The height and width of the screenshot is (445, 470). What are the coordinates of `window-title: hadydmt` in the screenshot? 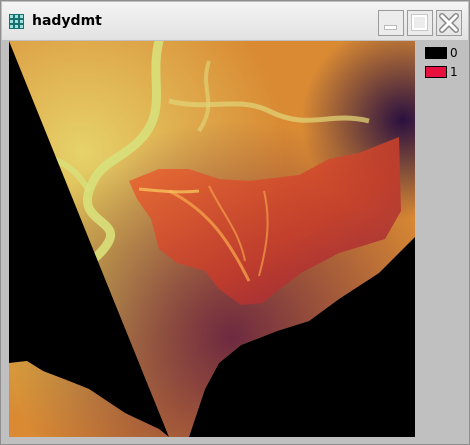 It's located at (67, 21).